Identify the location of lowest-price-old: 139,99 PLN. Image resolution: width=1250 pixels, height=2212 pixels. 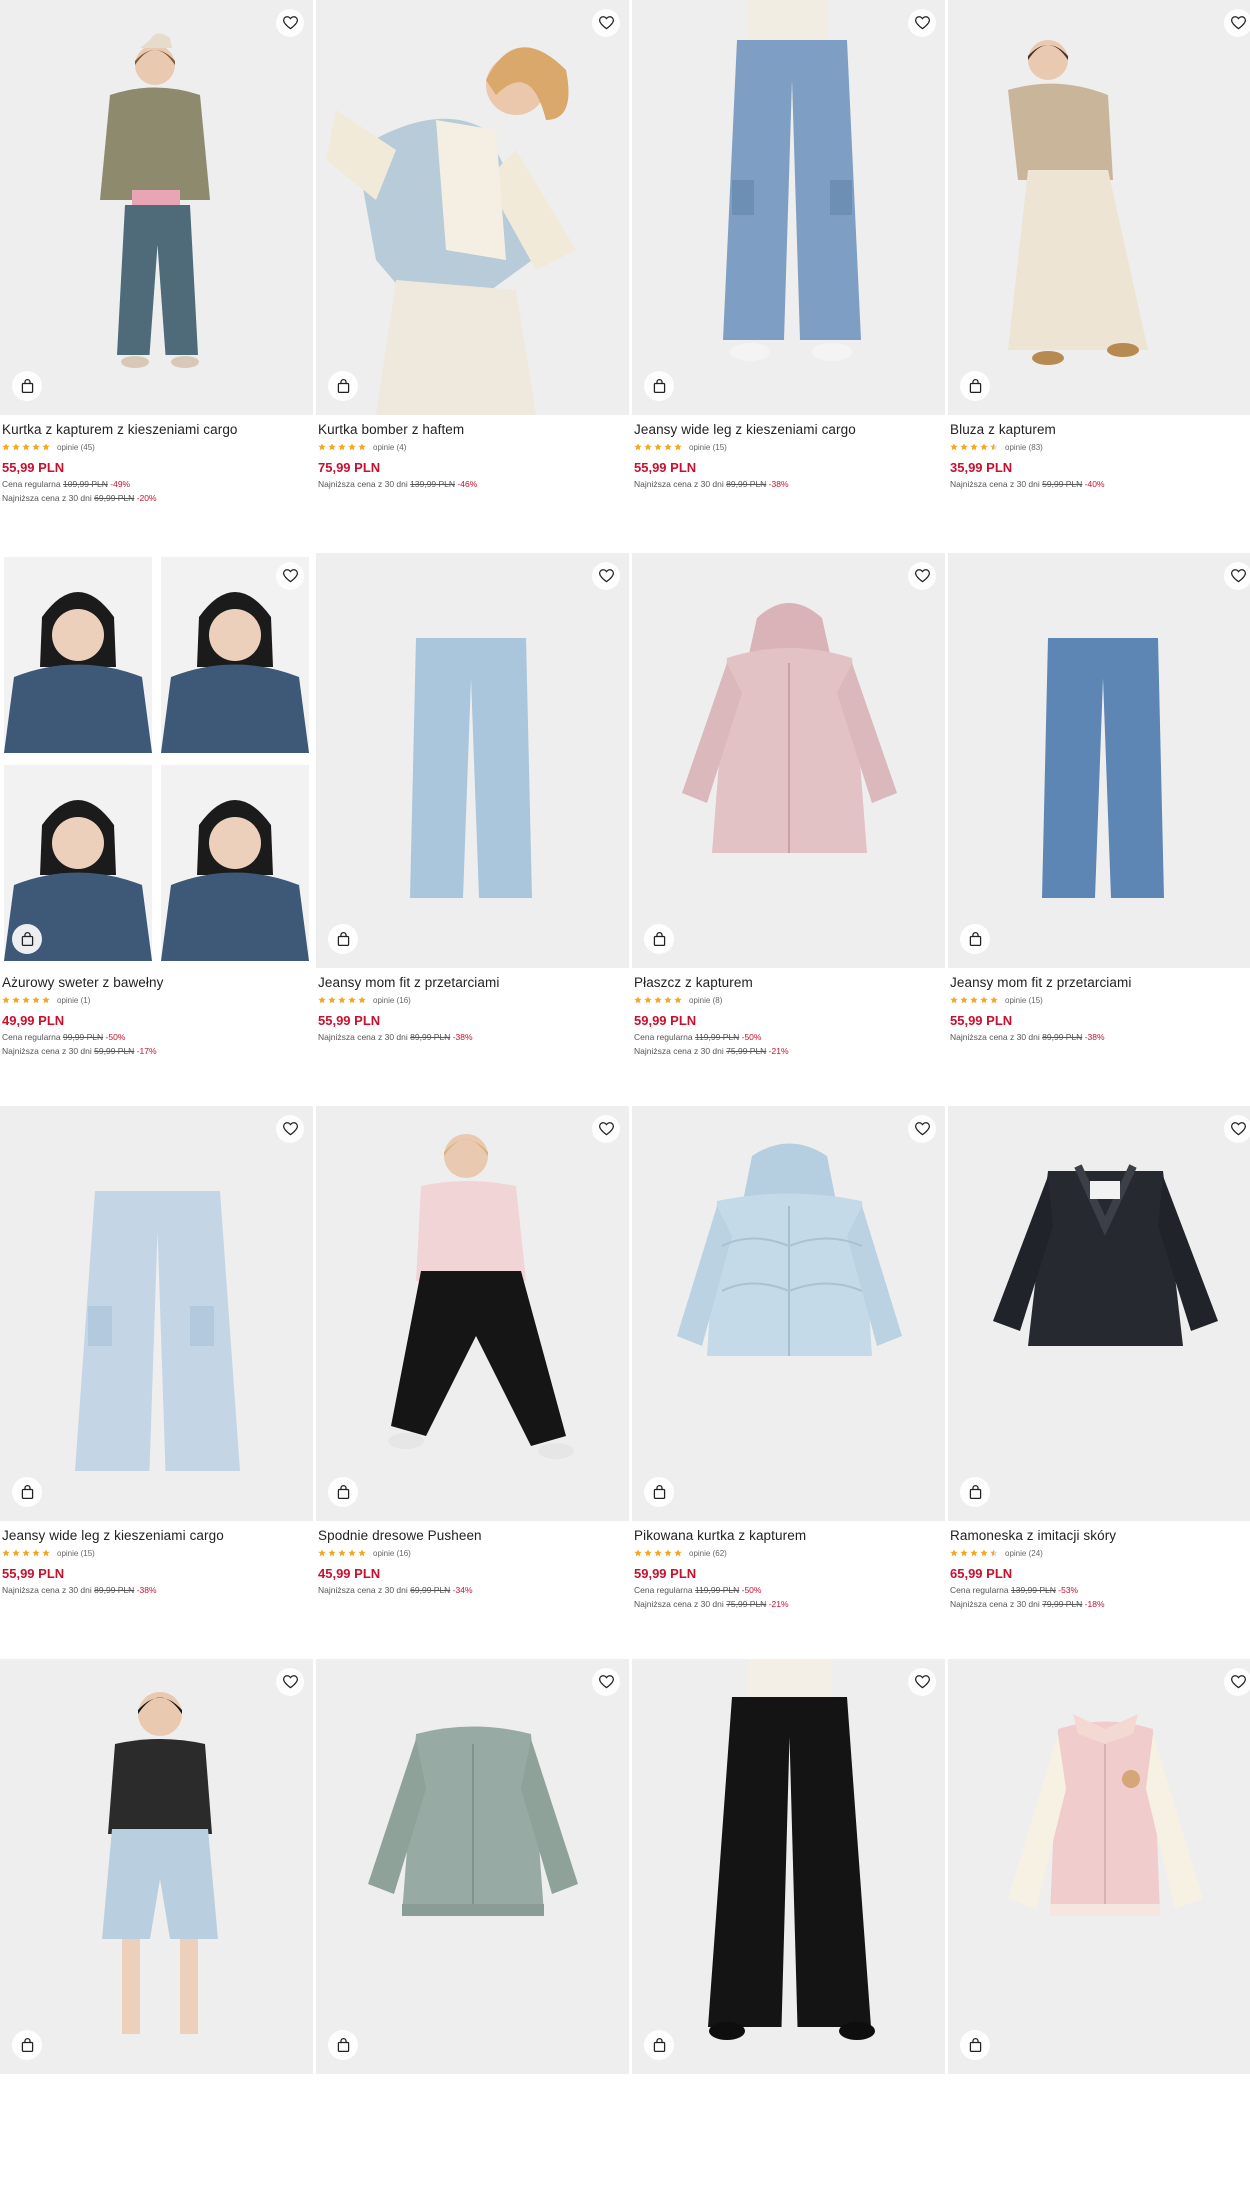
(433, 484).